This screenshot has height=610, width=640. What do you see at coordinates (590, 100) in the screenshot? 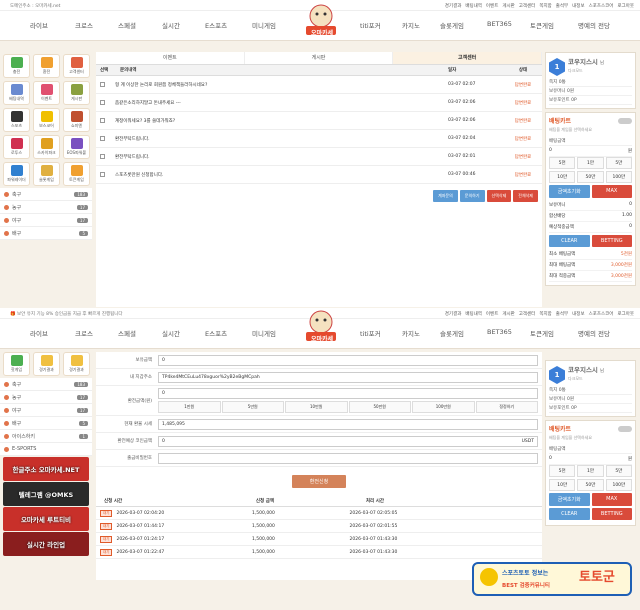
I see `user-point: 보유포인트 0P` at bounding box center [590, 100].